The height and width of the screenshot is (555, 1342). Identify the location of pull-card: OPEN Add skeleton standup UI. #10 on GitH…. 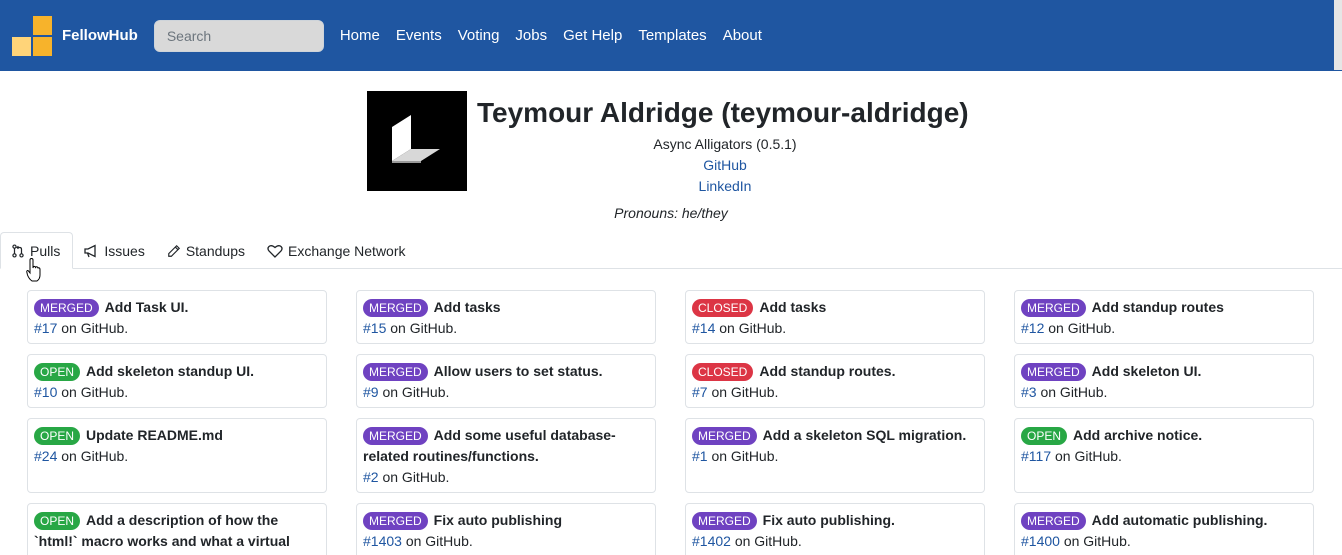
(177, 381).